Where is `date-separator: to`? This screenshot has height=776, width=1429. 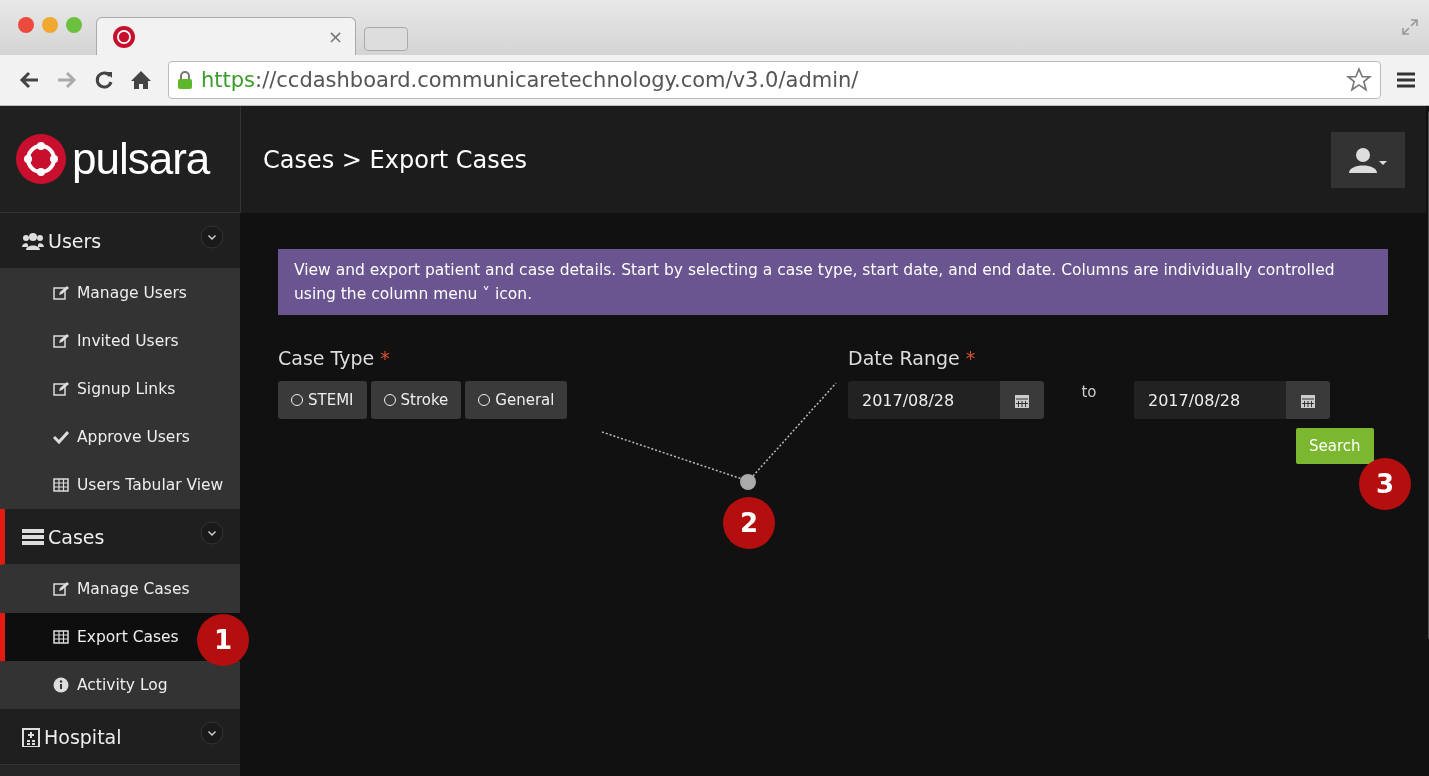
date-separator: to is located at coordinates (1089, 392).